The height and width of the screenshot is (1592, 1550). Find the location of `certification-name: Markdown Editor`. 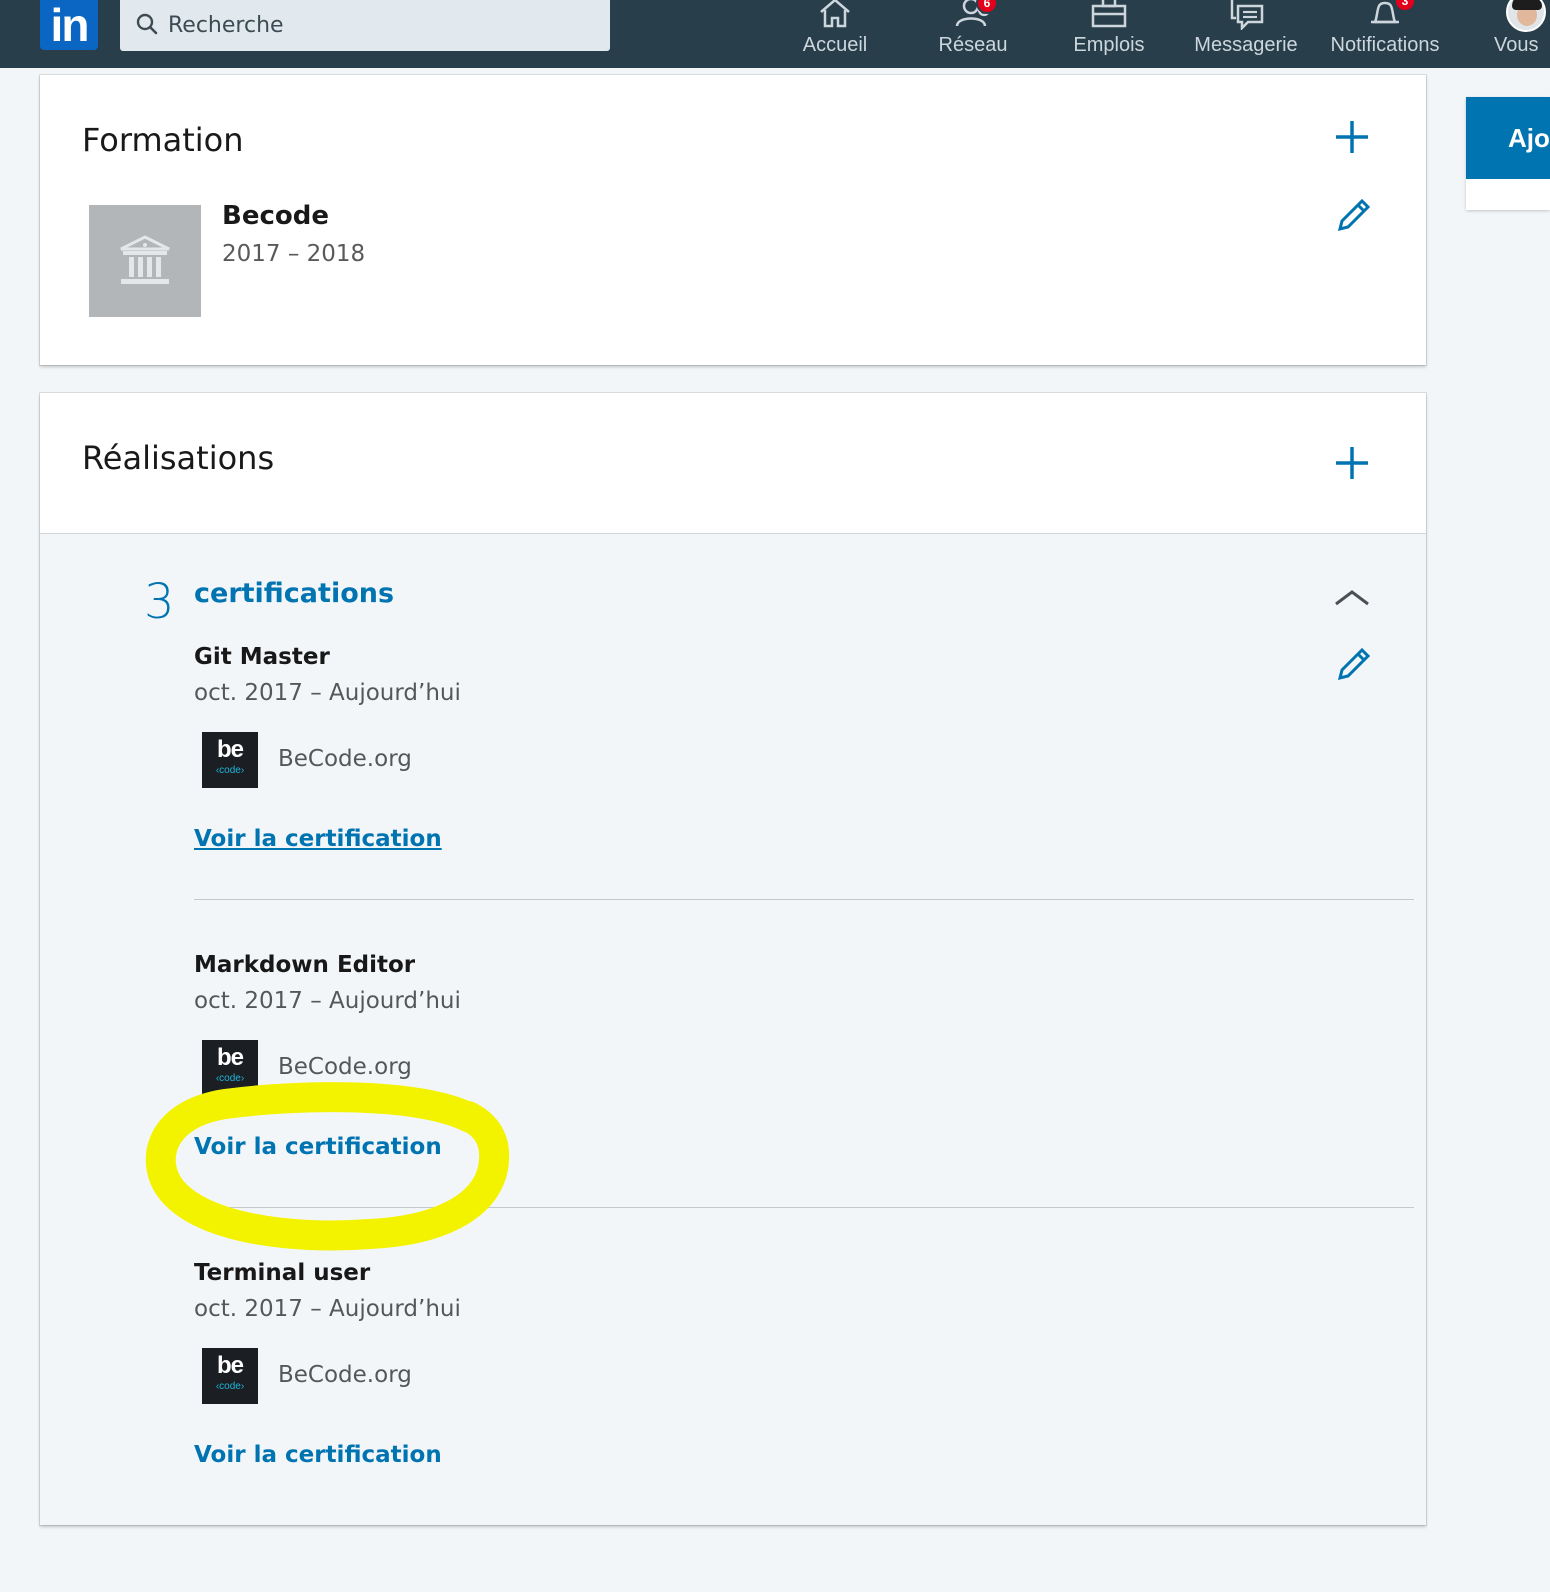

certification-name: Markdown Editor is located at coordinates (305, 965).